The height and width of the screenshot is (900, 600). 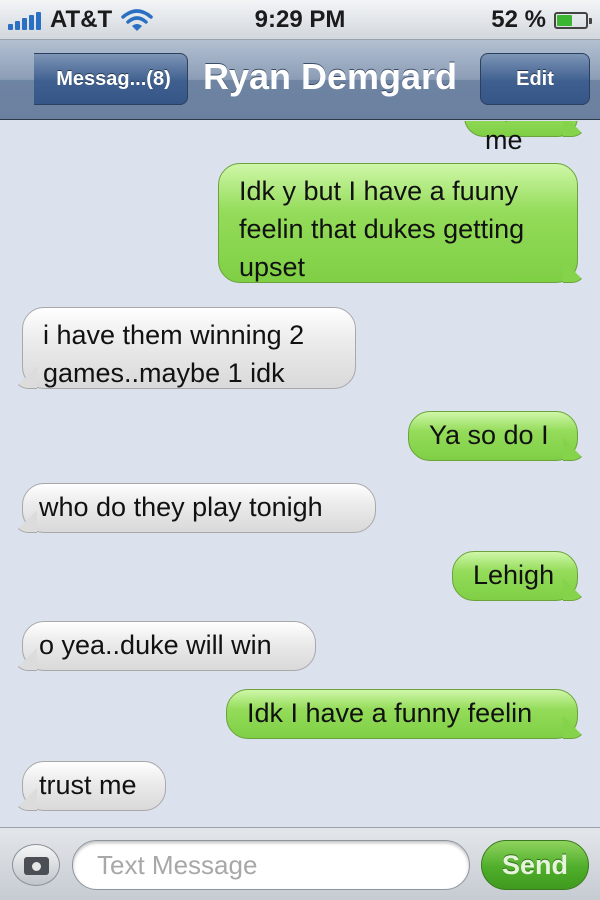 I want to click on message-bubble-received: i have them winning 2 games..maybe 1 idk, so click(x=189, y=348).